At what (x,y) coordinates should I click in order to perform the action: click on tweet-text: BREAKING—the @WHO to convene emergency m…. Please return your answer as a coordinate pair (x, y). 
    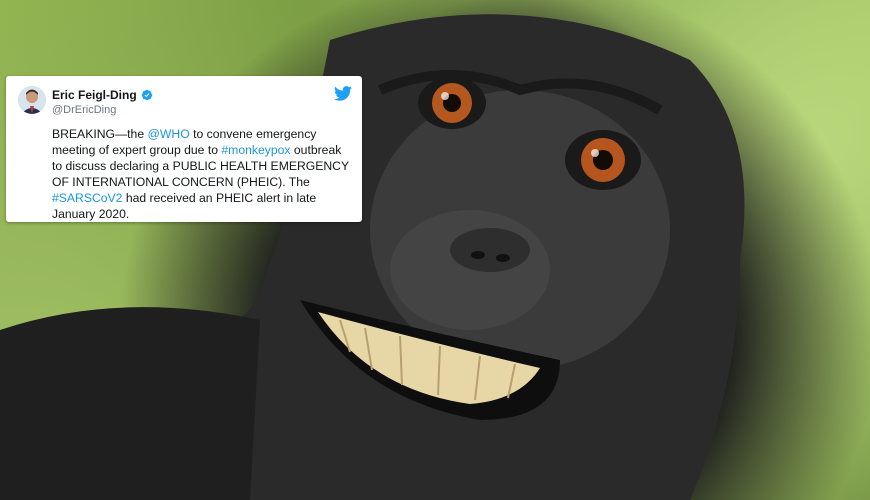
    Looking at the image, I should click on (200, 174).